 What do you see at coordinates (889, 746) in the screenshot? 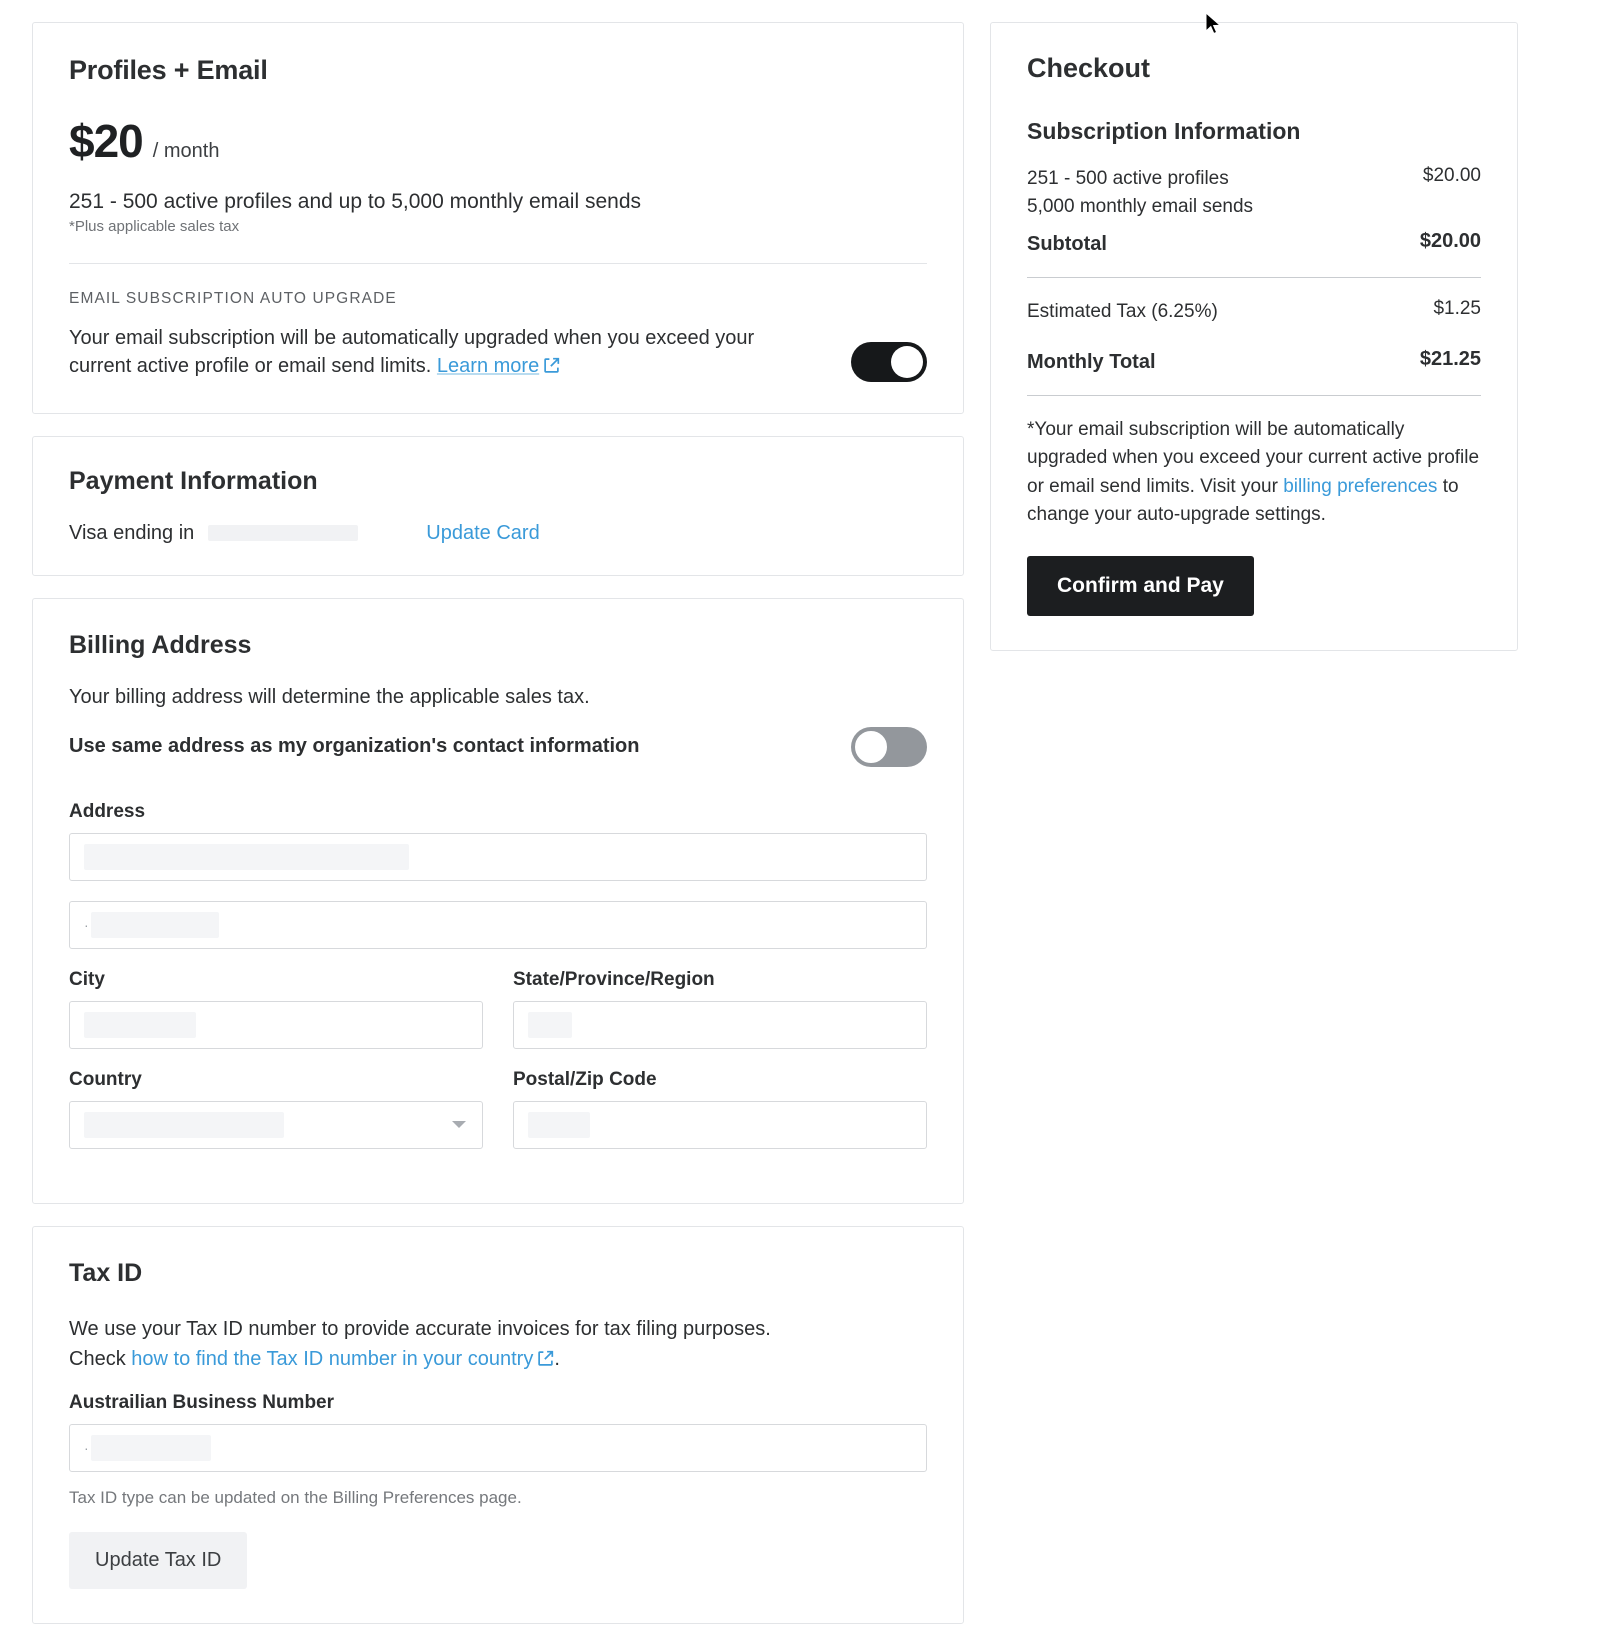
I see `same-address-toggle` at bounding box center [889, 746].